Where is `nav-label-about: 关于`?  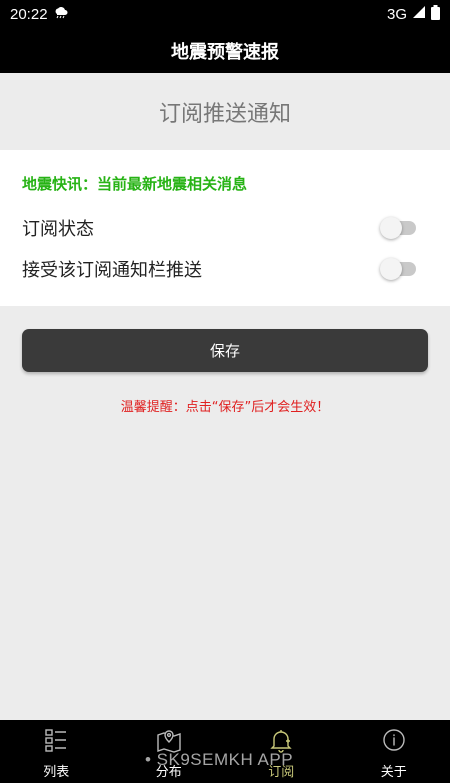
nav-label-about: 关于 is located at coordinates (393, 772).